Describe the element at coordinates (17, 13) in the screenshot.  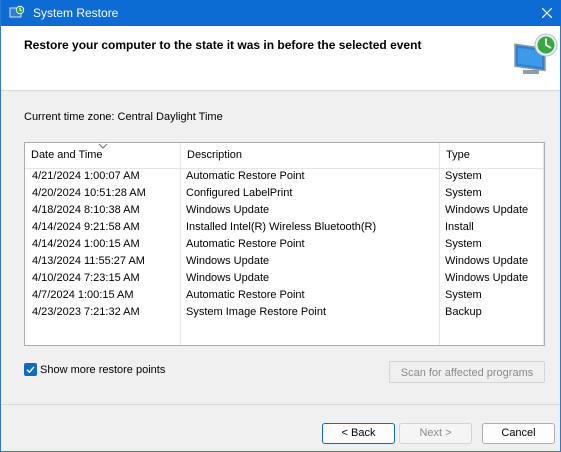
I see `system-restore-icon` at that location.